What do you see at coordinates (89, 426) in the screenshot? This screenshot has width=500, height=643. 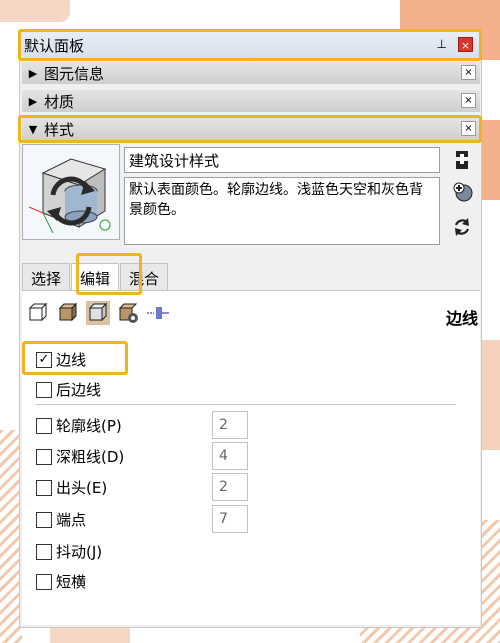 I see `profiles-label: 轮廓线(P)` at bounding box center [89, 426].